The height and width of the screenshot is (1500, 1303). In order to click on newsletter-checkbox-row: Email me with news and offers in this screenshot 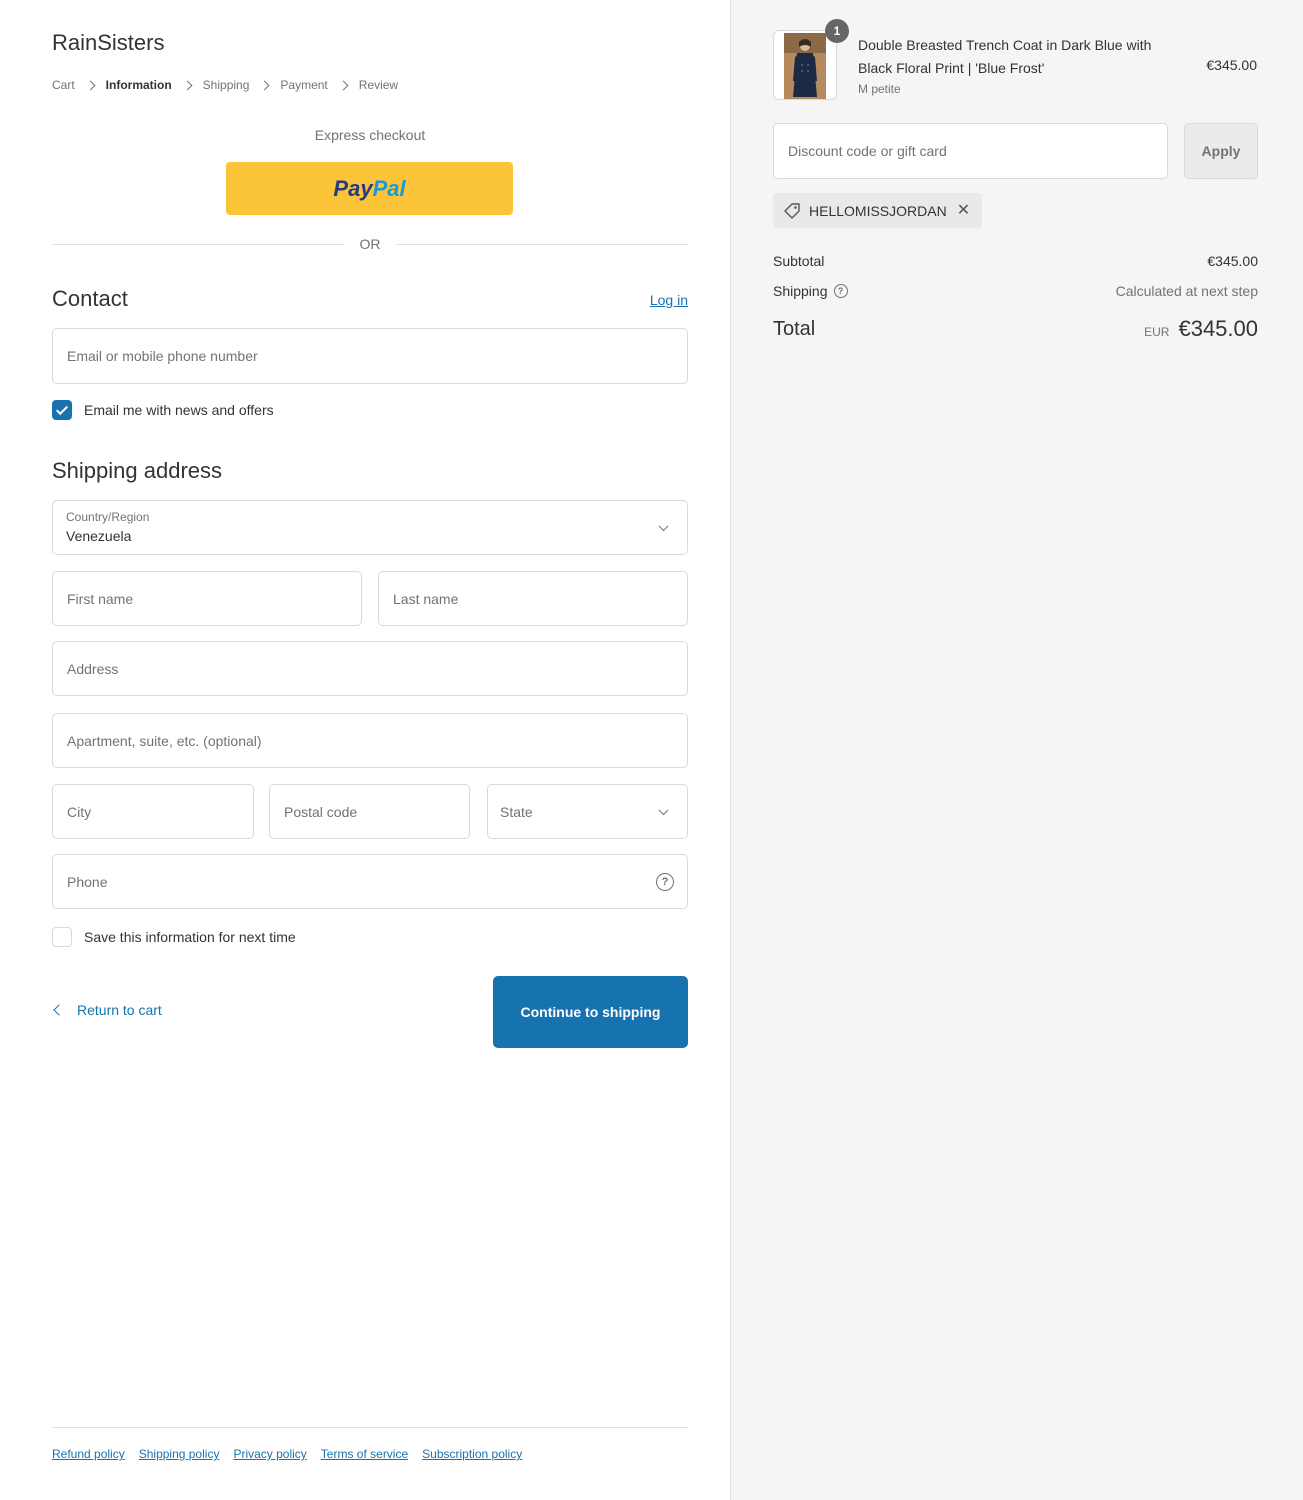, I will do `click(163, 410)`.